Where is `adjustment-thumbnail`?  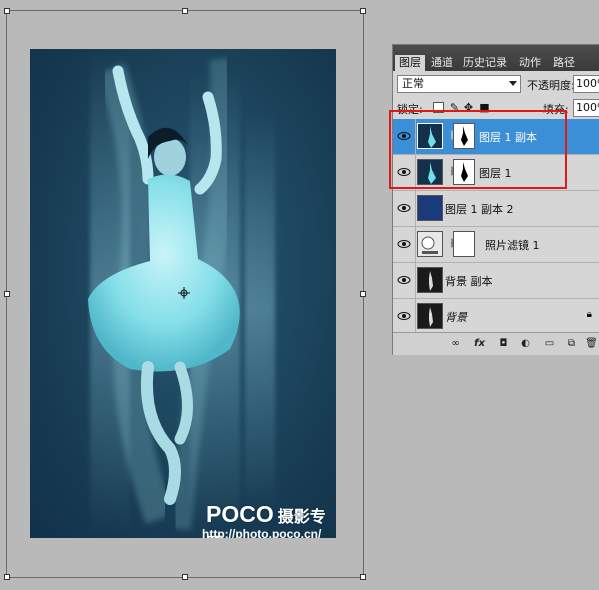
adjustment-thumbnail is located at coordinates (430, 244).